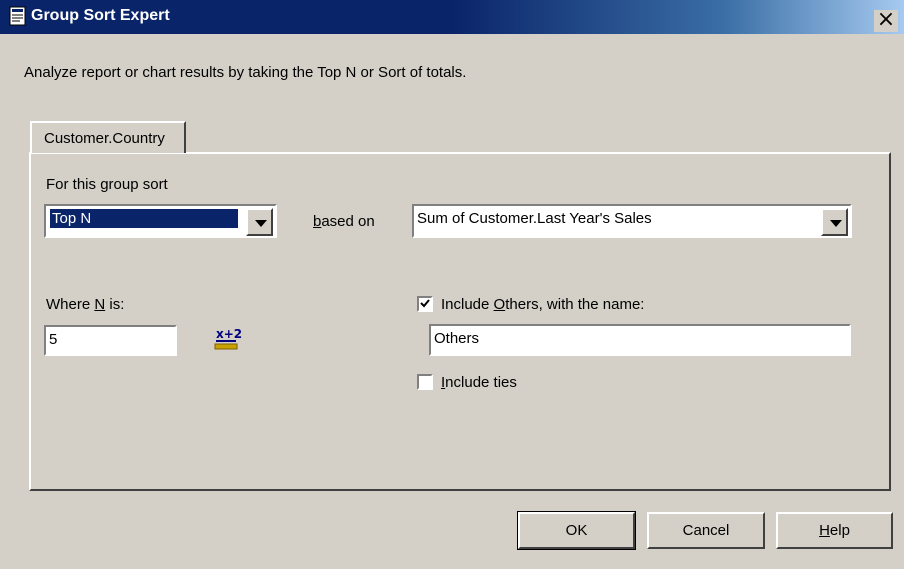  I want to click on help-button-label: elp, so click(839, 530).